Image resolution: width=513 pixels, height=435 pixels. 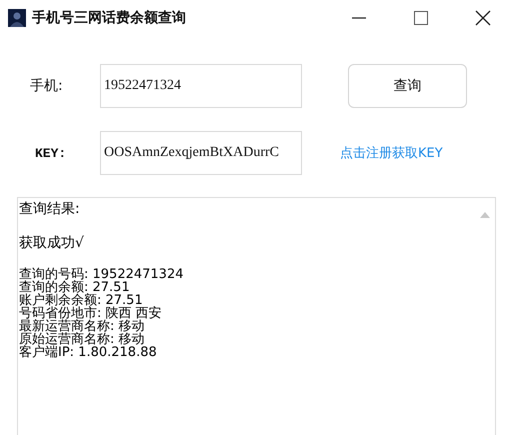 I want to click on phone-field: 19522471324, so click(x=201, y=86).